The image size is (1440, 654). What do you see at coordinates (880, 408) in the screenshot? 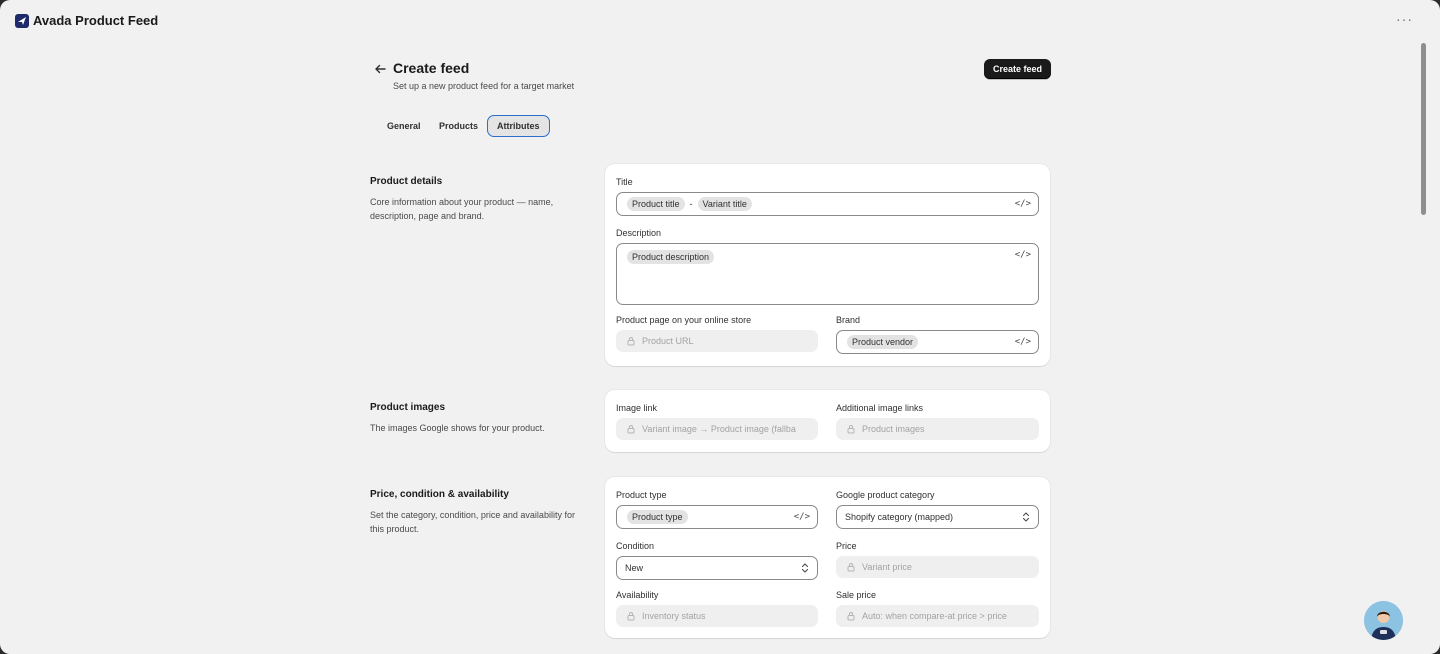
I see `additional-image-links-label: Additional image links` at bounding box center [880, 408].